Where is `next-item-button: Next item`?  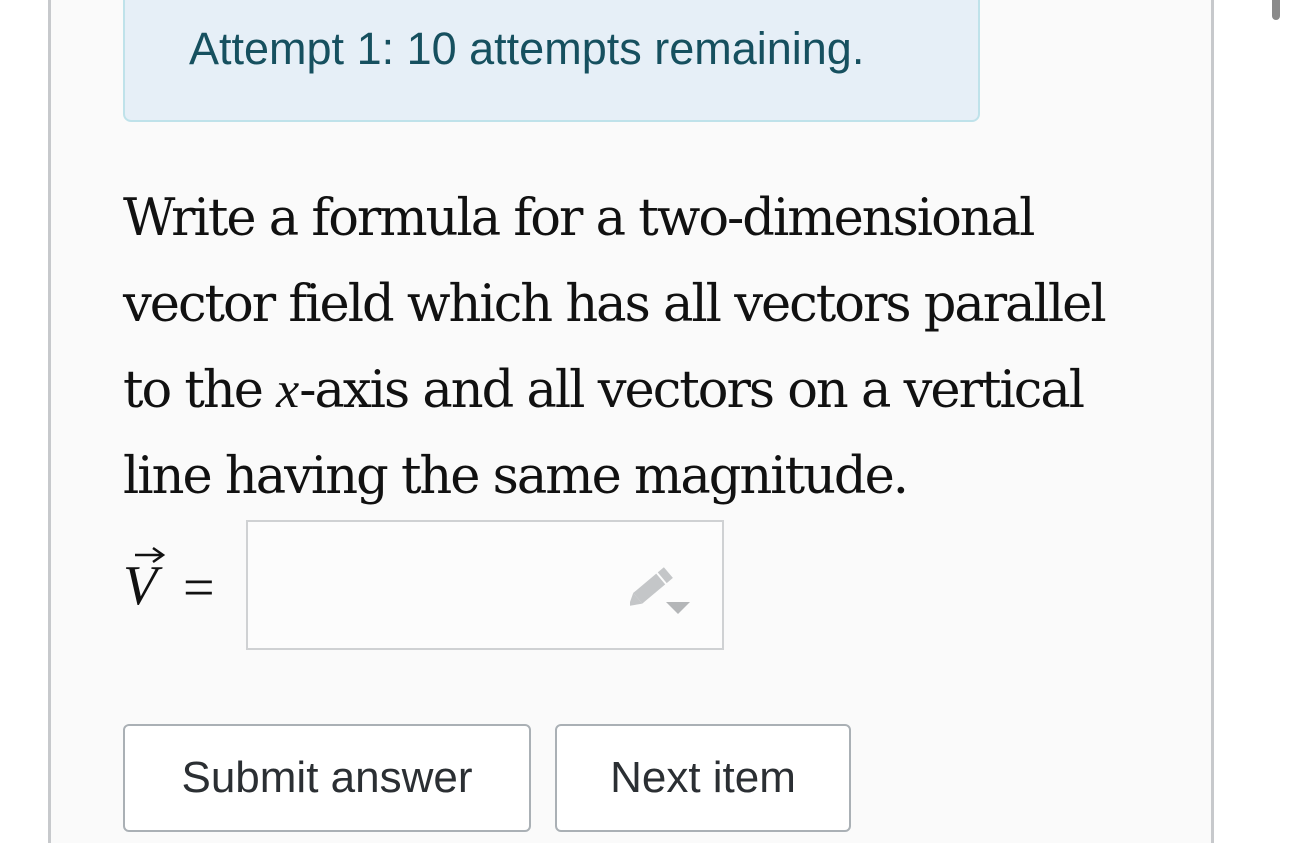
next-item-button: Next item is located at coordinates (703, 778).